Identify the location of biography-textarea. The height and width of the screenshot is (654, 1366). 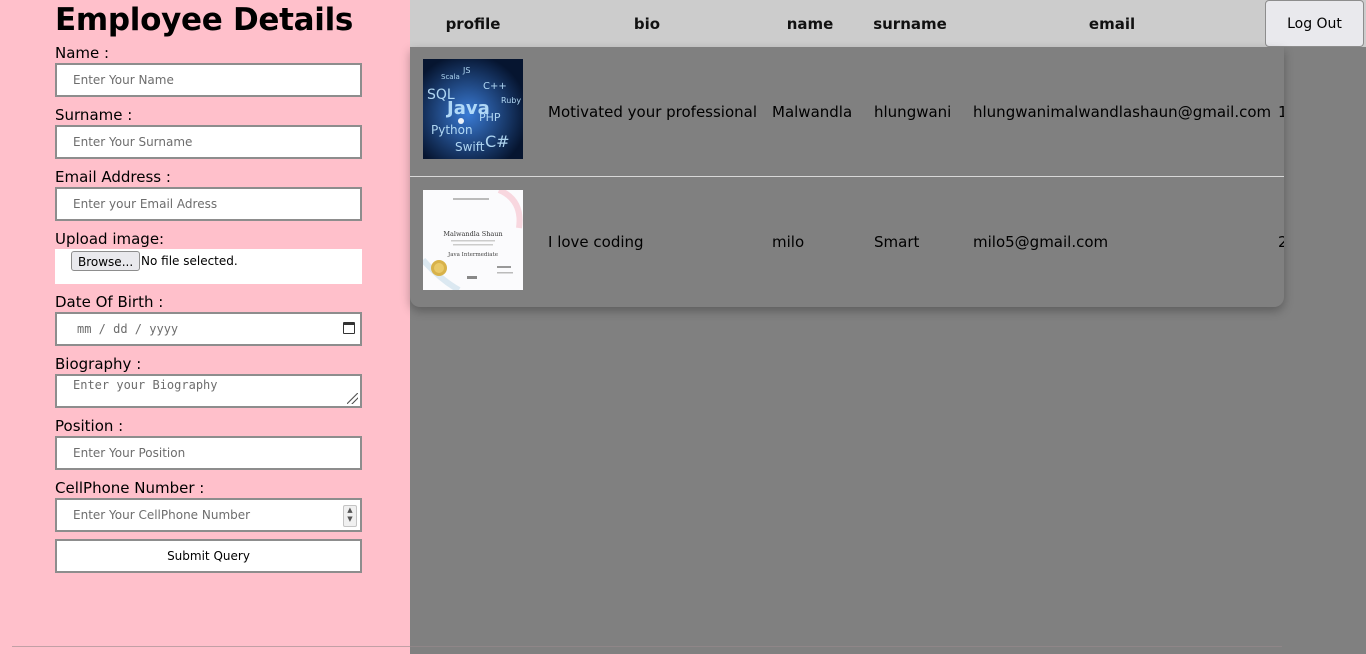
(208, 391).